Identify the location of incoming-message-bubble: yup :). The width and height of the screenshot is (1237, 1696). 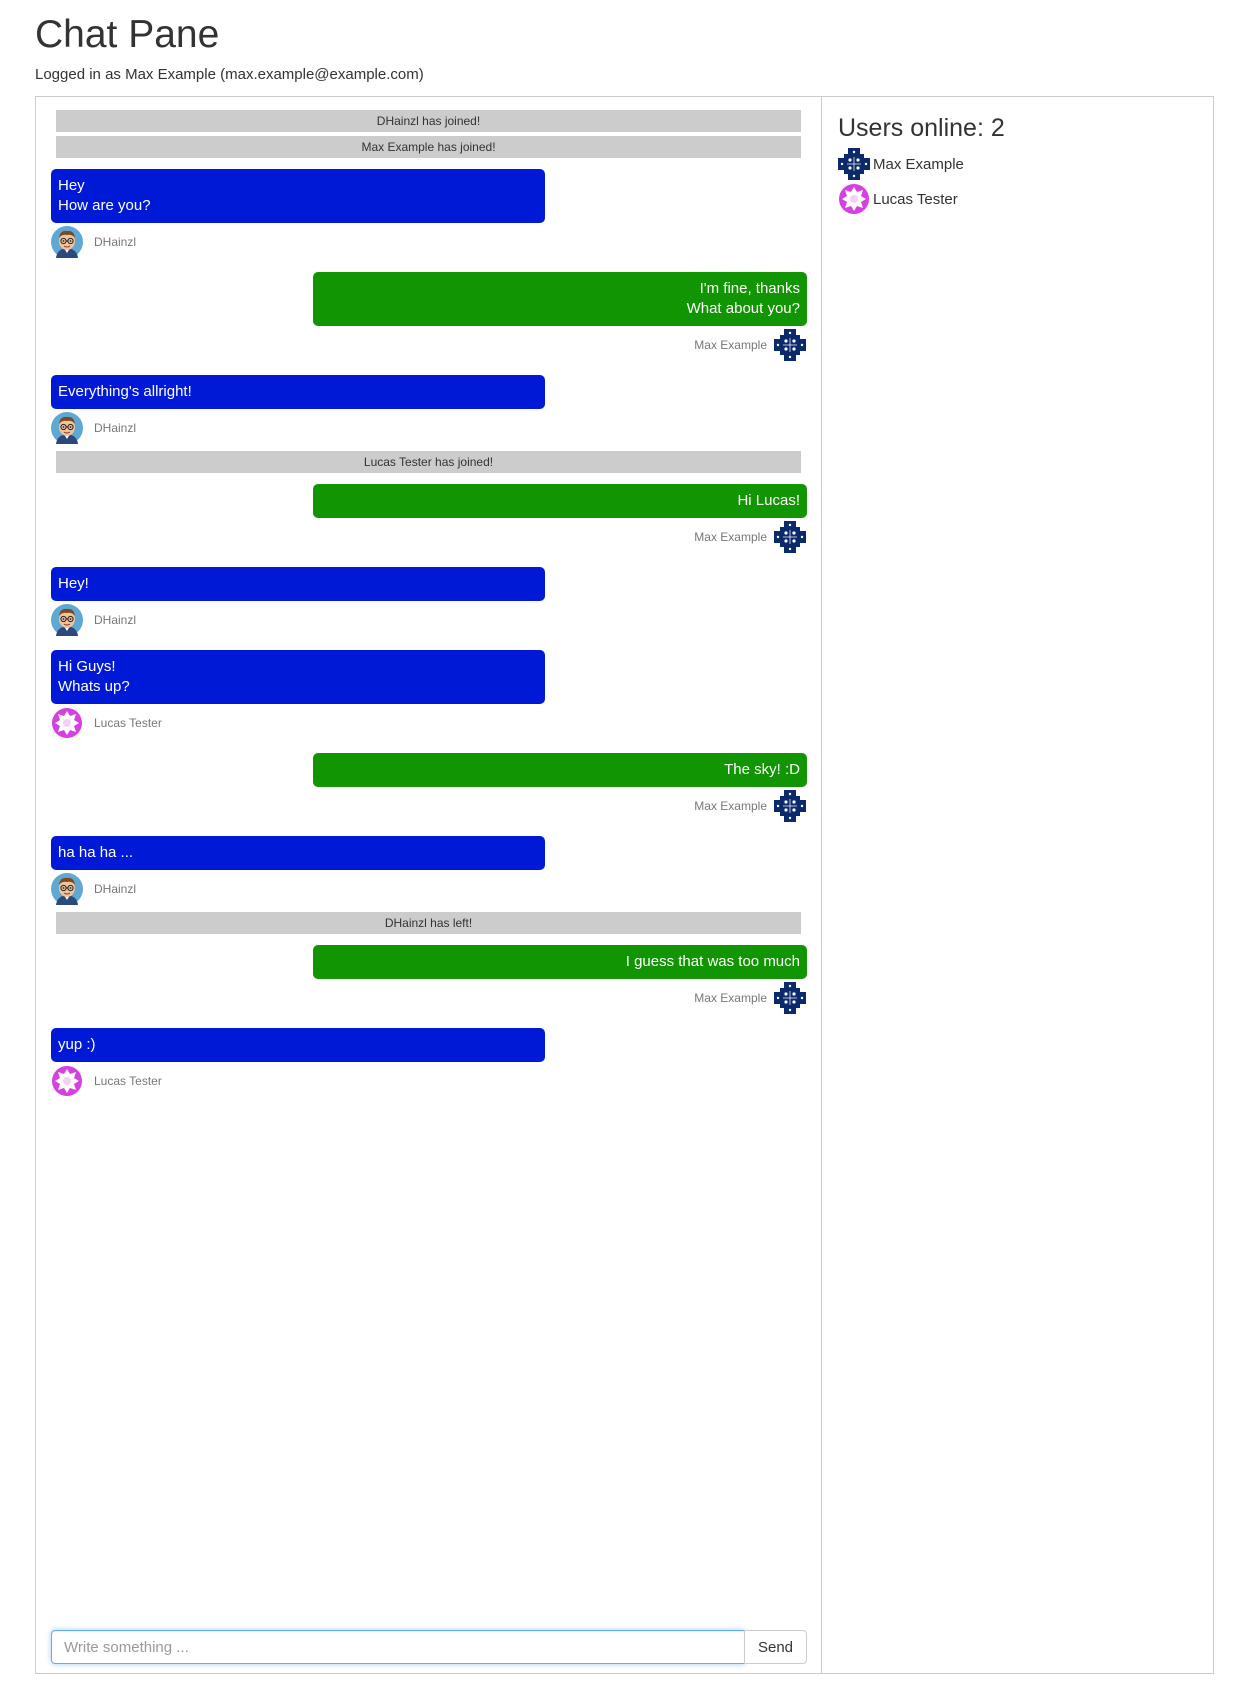
(298, 1045).